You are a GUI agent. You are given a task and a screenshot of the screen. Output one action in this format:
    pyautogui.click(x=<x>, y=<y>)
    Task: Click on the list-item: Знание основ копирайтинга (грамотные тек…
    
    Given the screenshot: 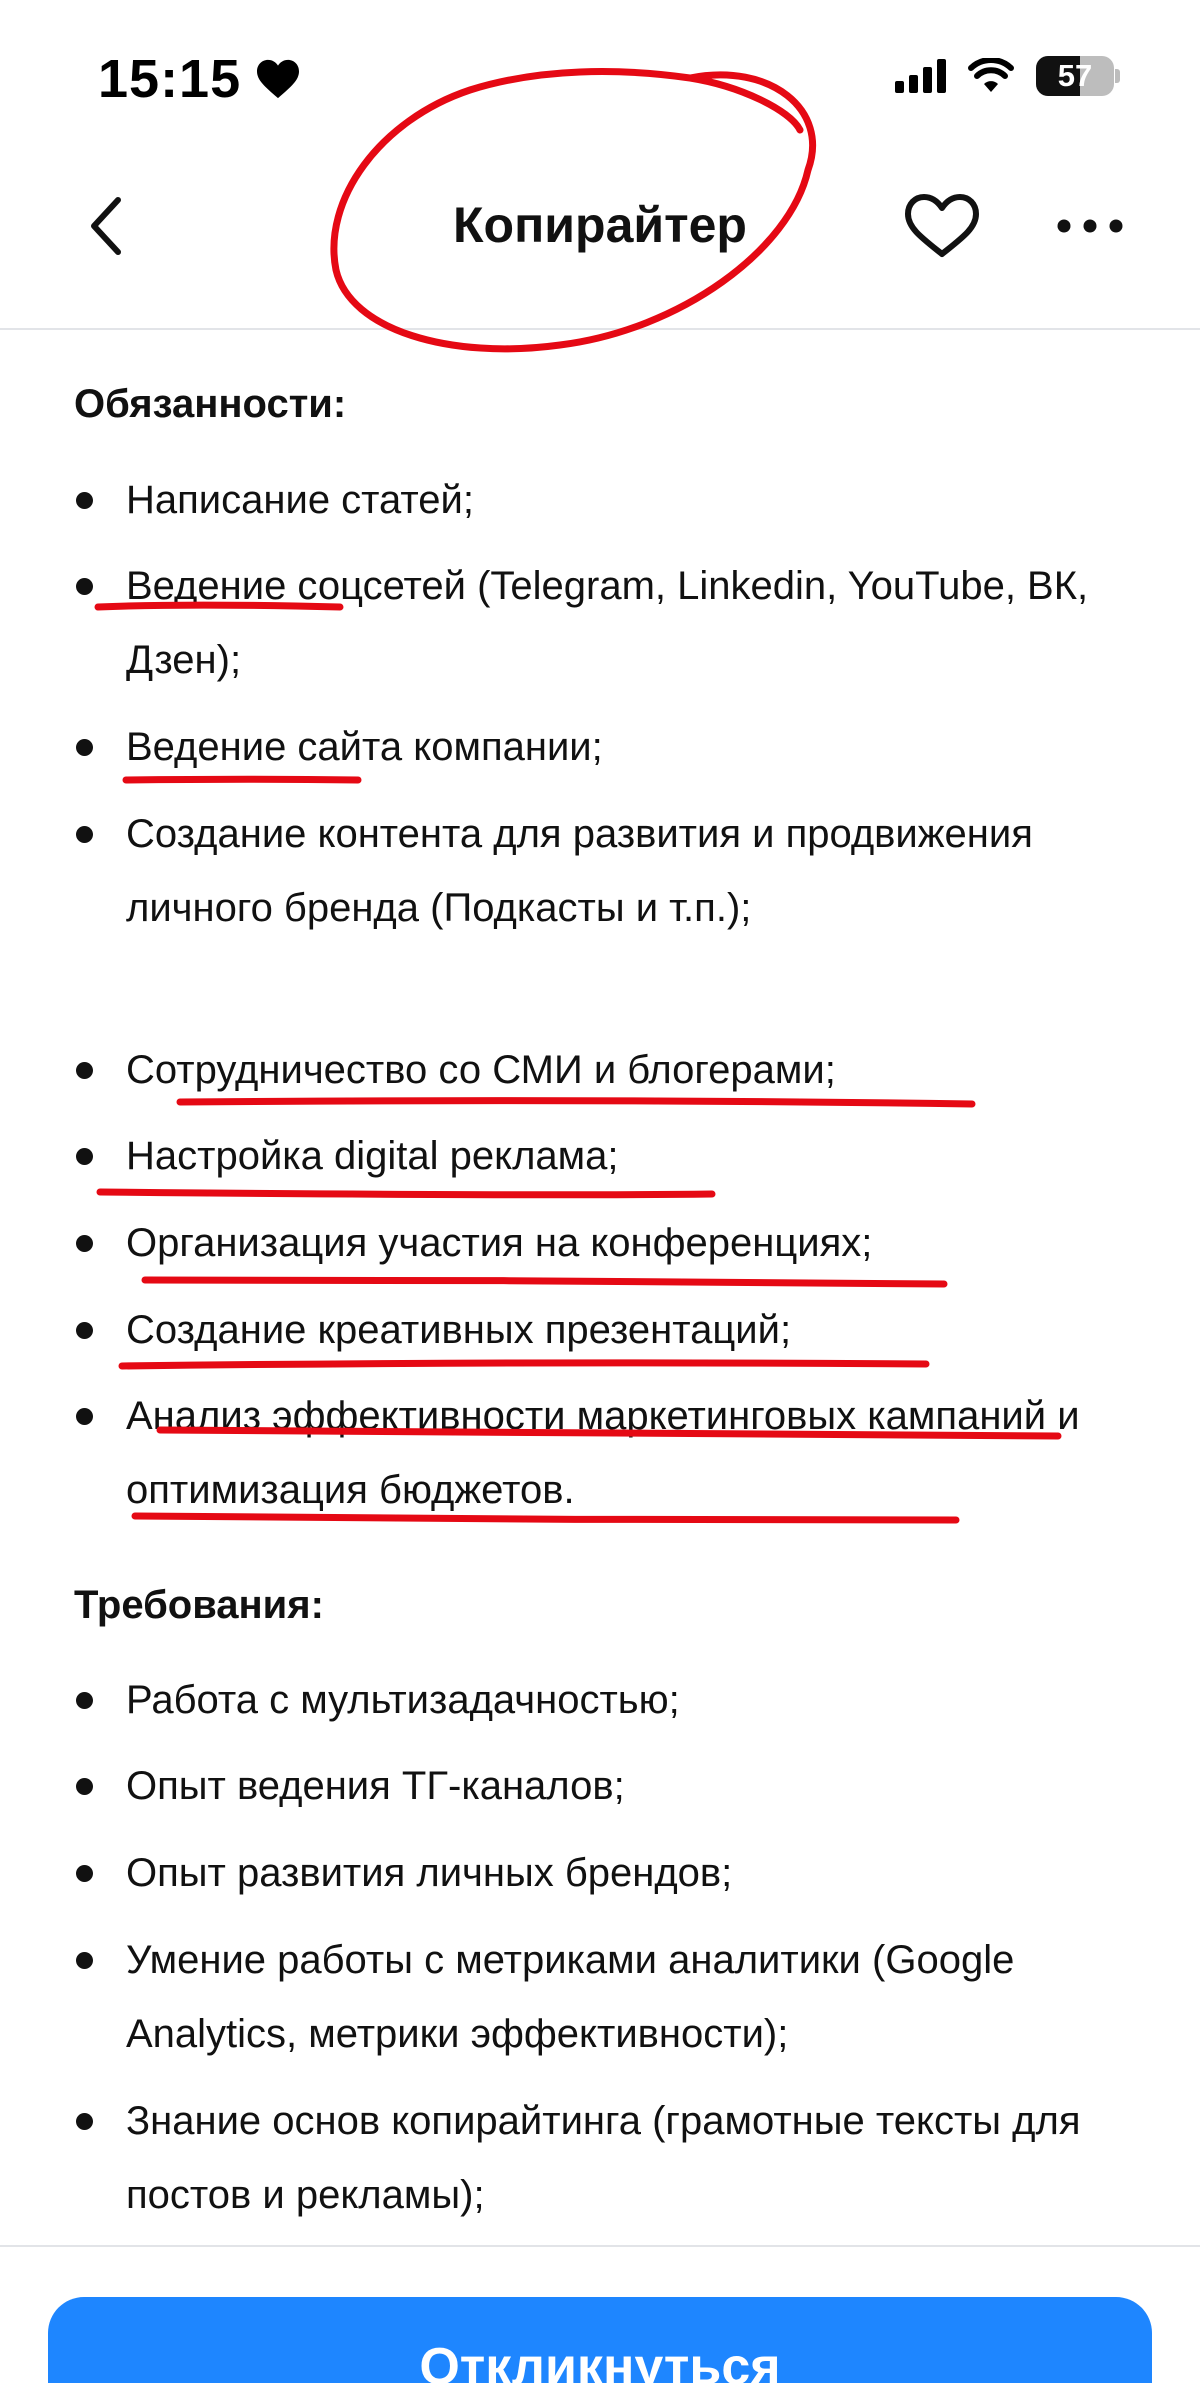 What is the action you would take?
    pyautogui.click(x=603, y=2158)
    